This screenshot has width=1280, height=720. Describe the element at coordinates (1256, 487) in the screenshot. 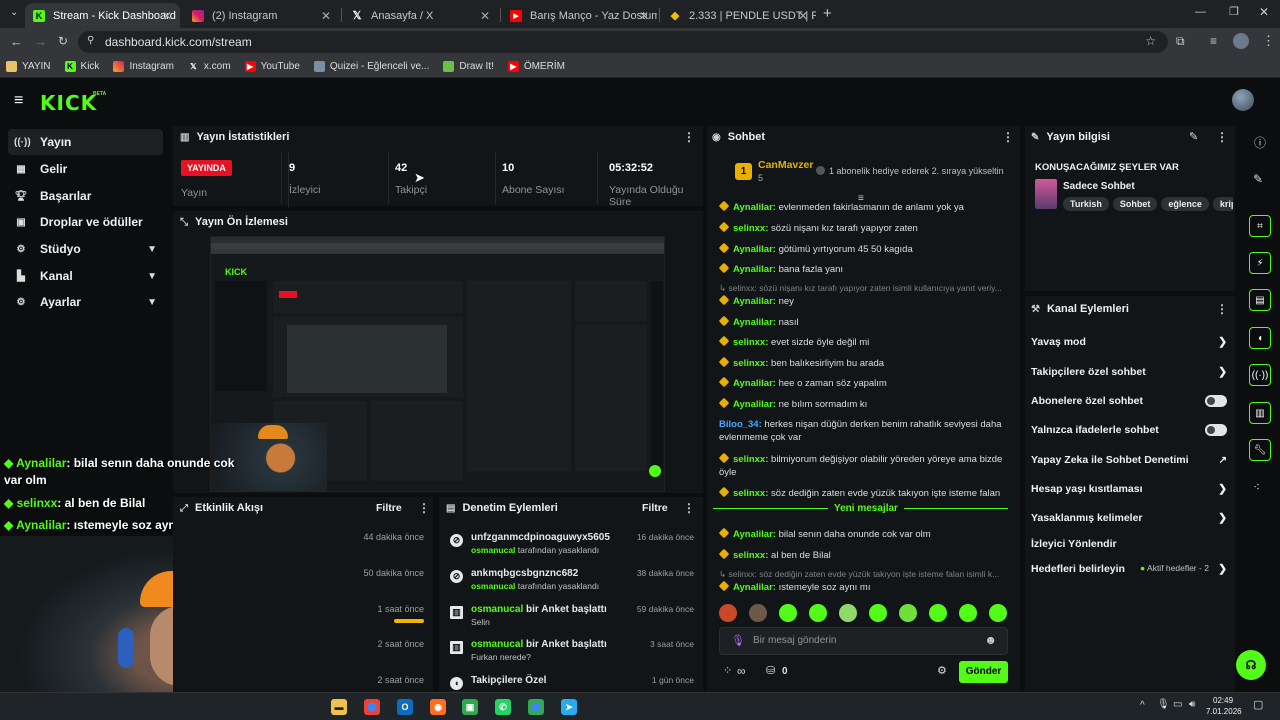

I see `apps-icon: ⁖` at that location.